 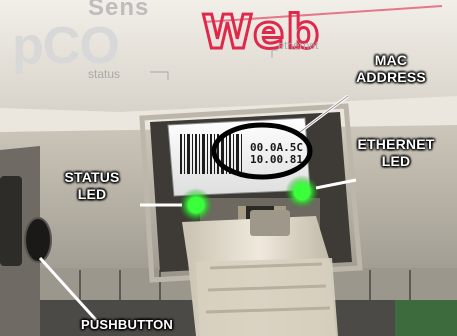 I want to click on status-led-label-line1: STATUS, so click(x=92, y=177).